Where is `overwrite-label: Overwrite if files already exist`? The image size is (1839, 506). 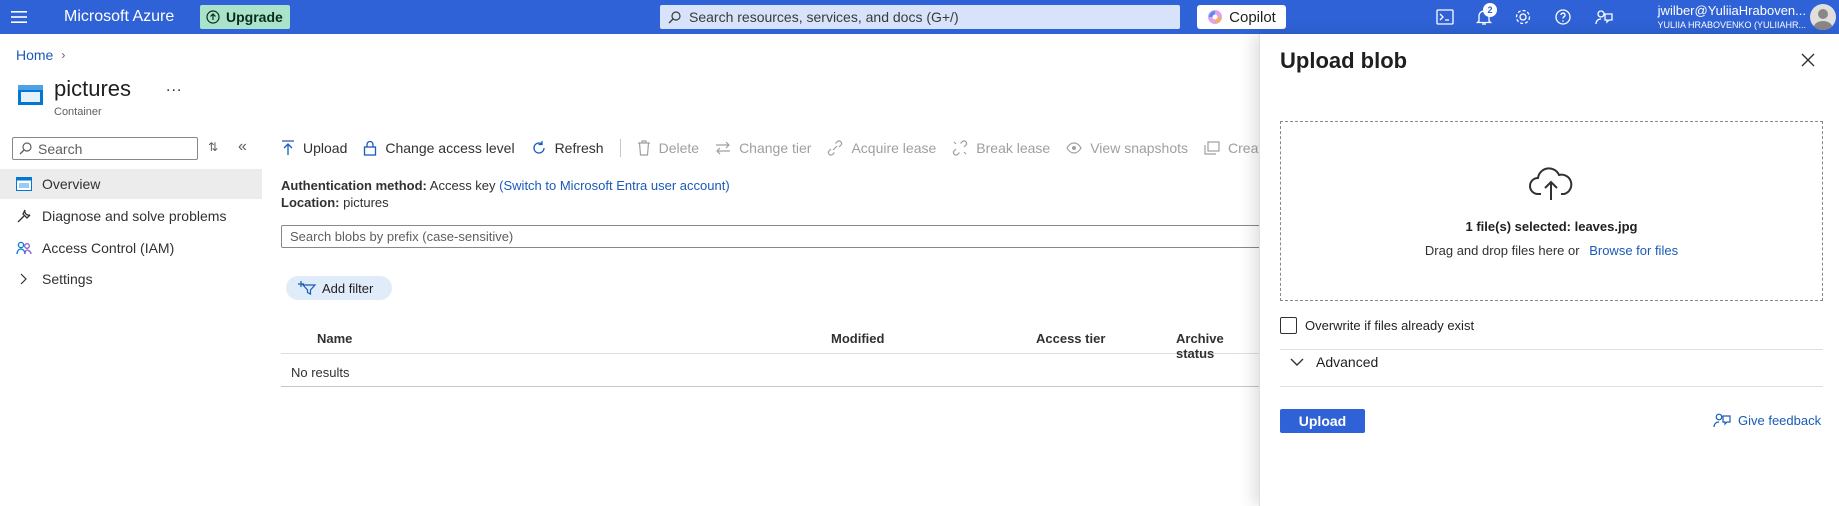
overwrite-label: Overwrite if files already exist is located at coordinates (1390, 325).